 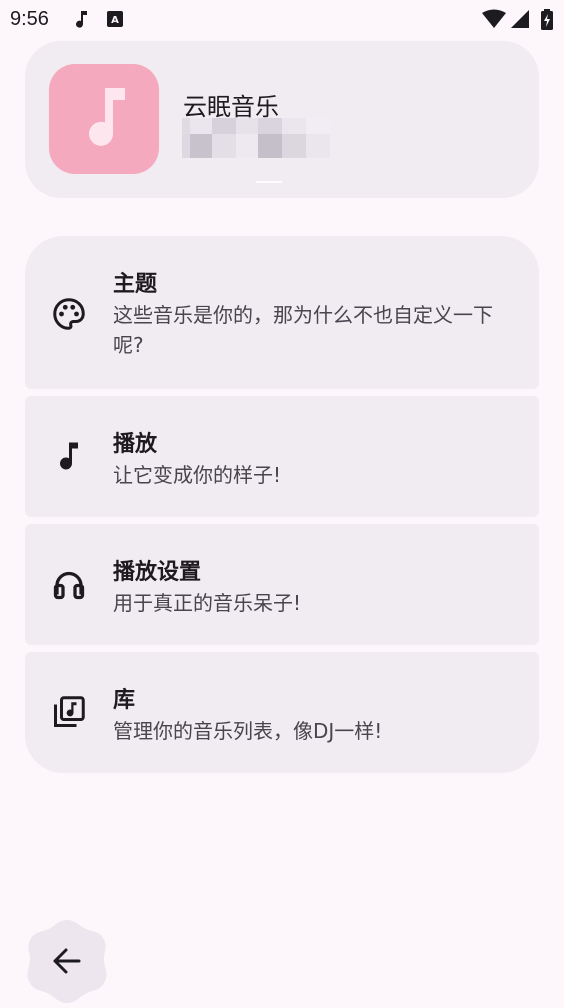 I want to click on setting-description: 用于真正的音乐呆子!, so click(x=207, y=603).